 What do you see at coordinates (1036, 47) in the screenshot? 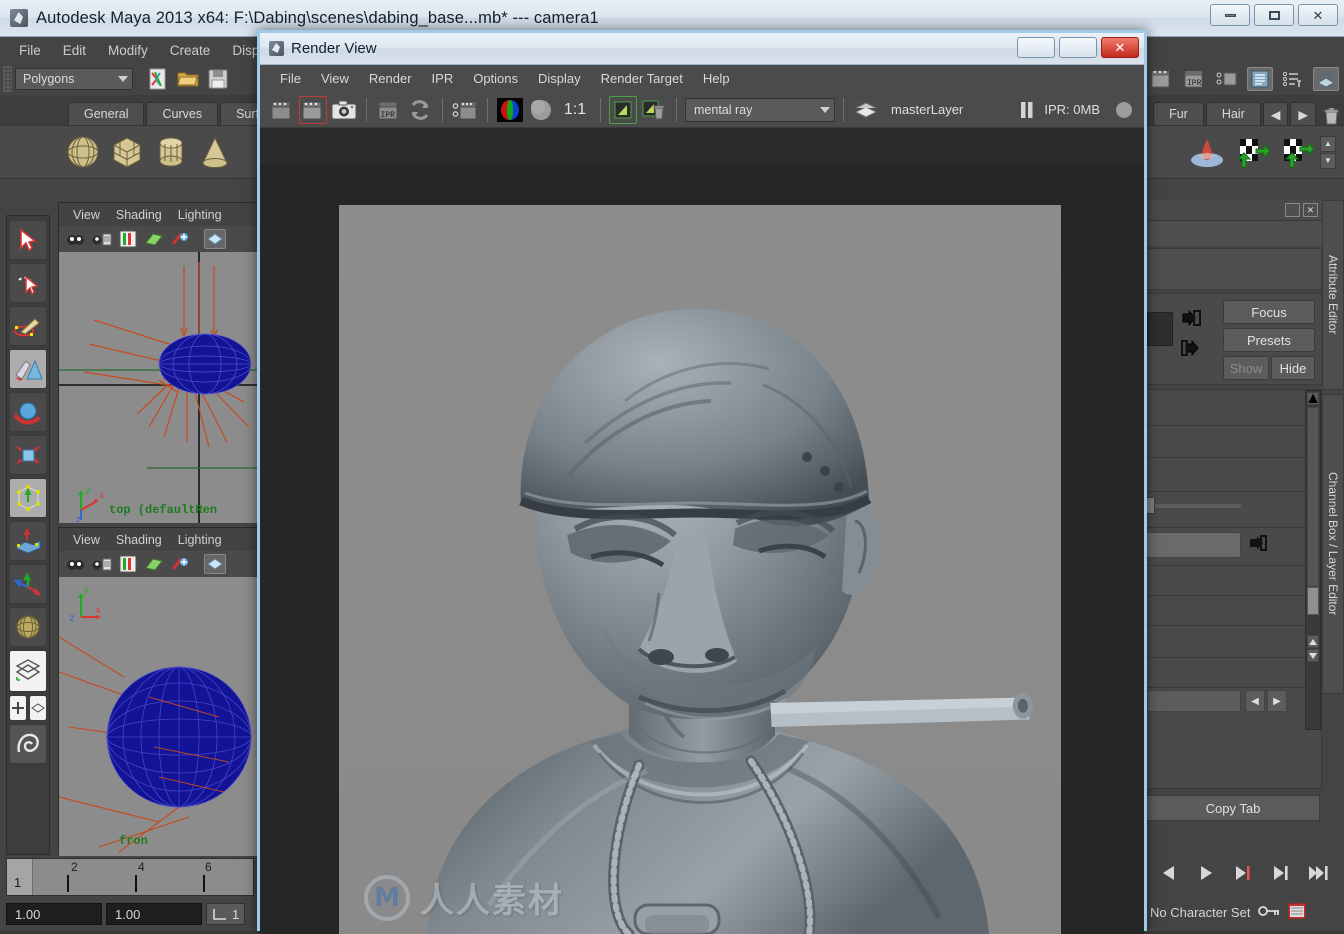
I see `render-view-minimize-button` at bounding box center [1036, 47].